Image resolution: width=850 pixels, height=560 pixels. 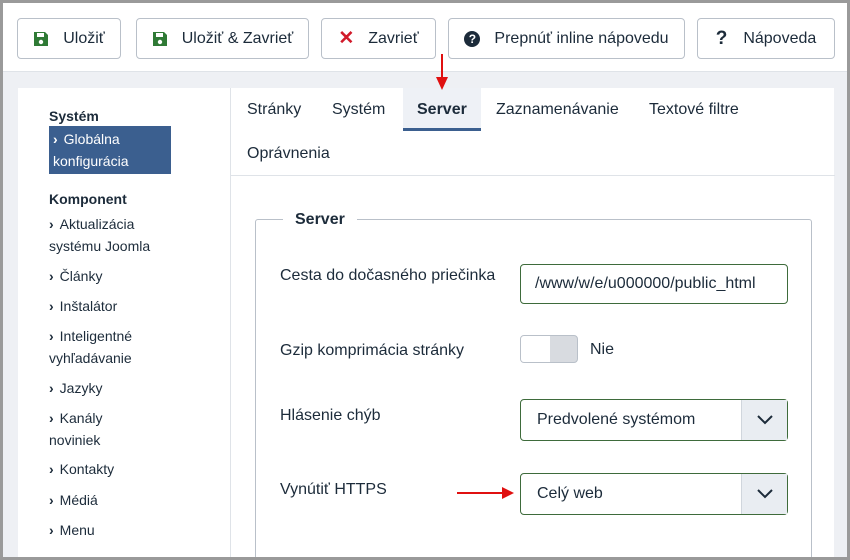 I want to click on sidebar-item-label: Menu, so click(x=77, y=530).